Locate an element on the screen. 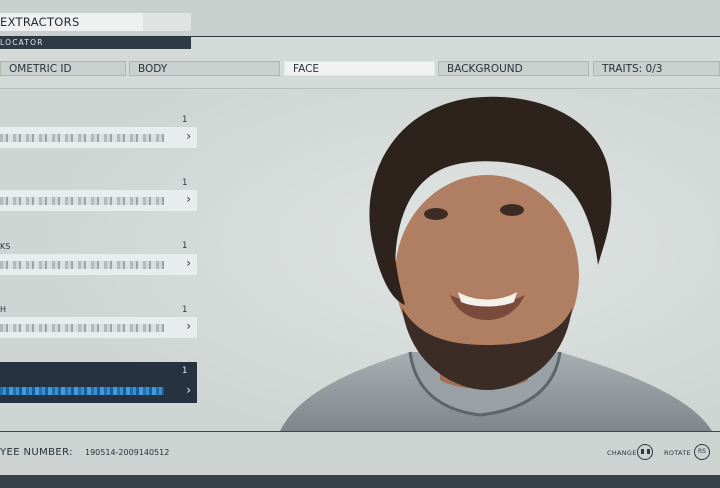  slider-1: › is located at coordinates (98, 137).